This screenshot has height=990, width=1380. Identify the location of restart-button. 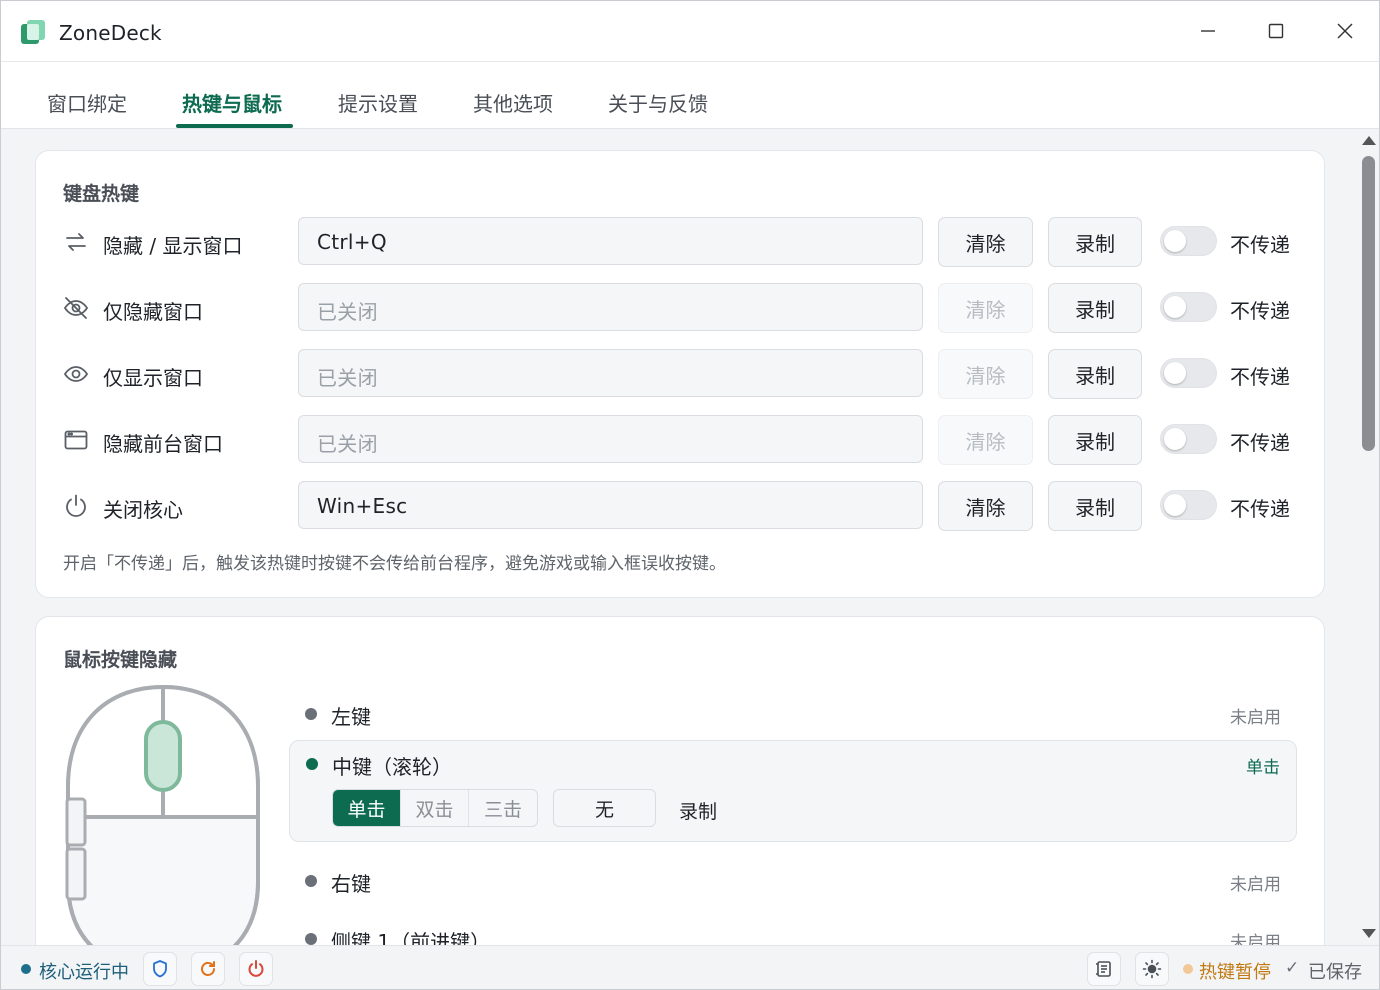
(208, 969).